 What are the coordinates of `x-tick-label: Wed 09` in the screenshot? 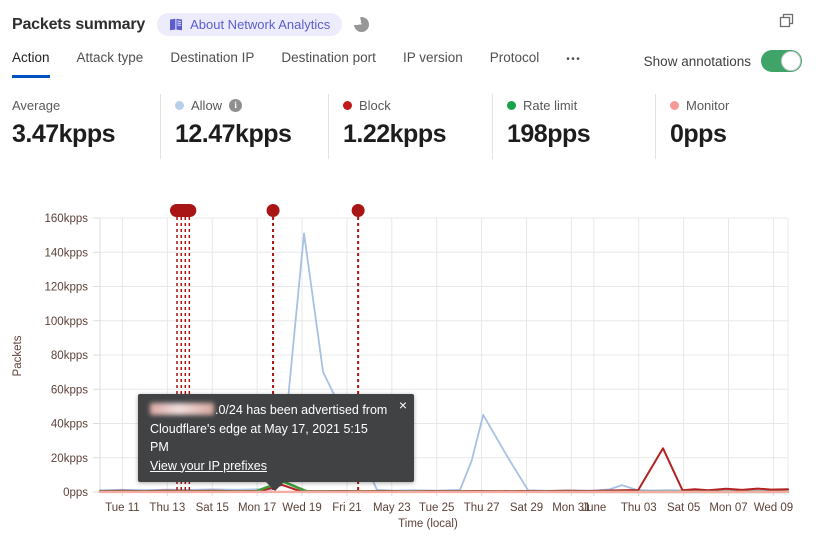 It's located at (773, 508).